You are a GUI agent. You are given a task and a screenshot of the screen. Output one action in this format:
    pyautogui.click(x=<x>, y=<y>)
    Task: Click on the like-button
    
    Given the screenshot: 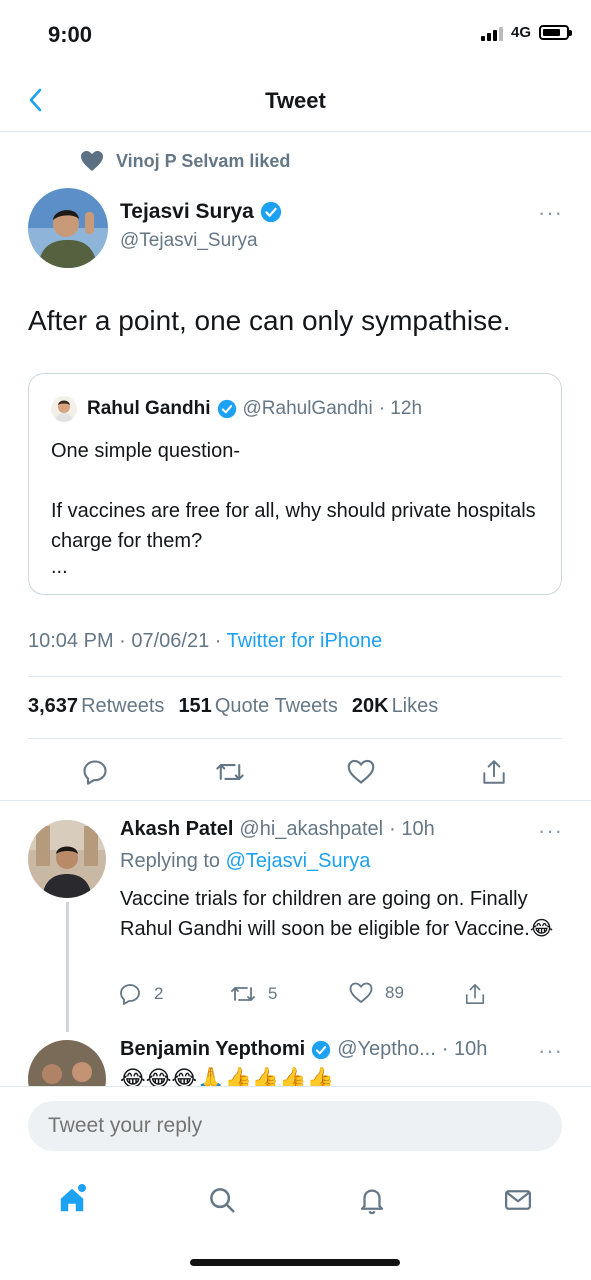 What is the action you would take?
    pyautogui.click(x=361, y=772)
    